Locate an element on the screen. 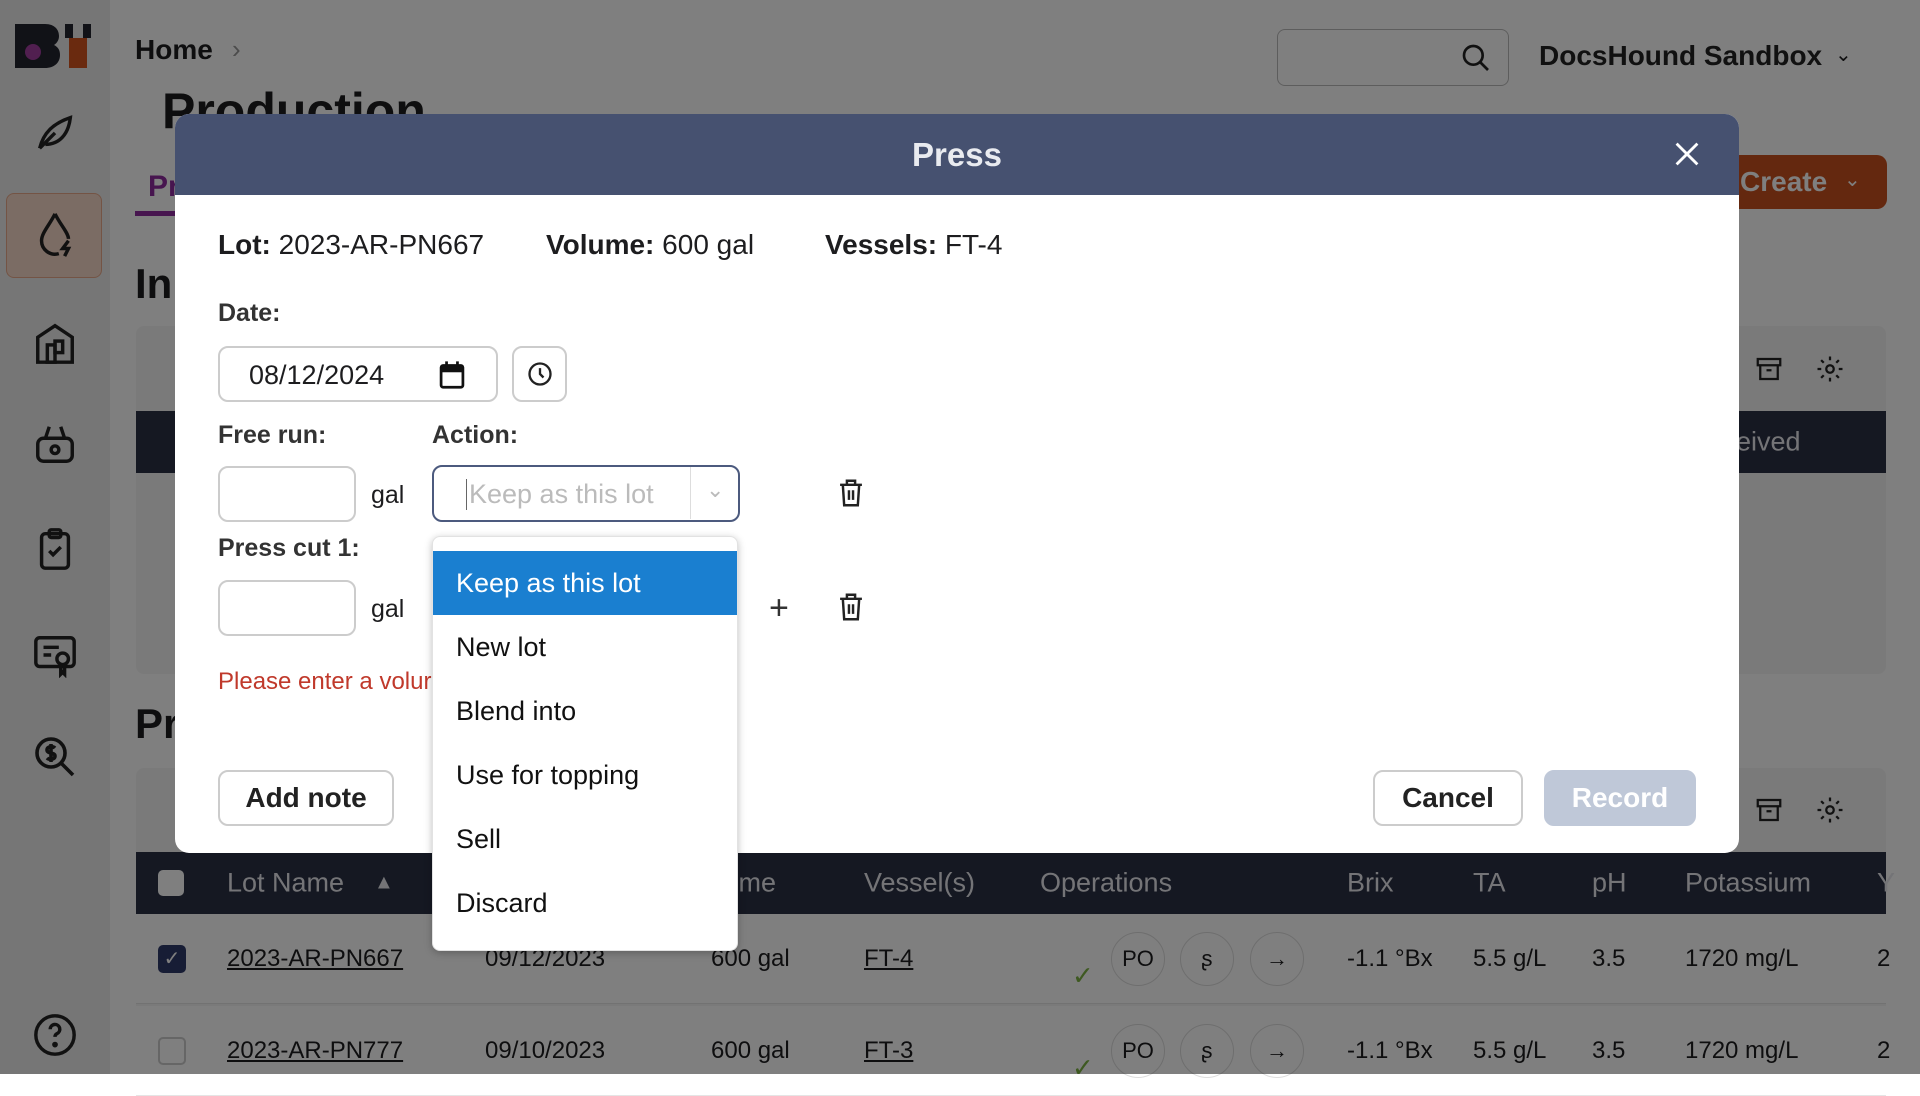  date-label: Date: is located at coordinates (249, 313).